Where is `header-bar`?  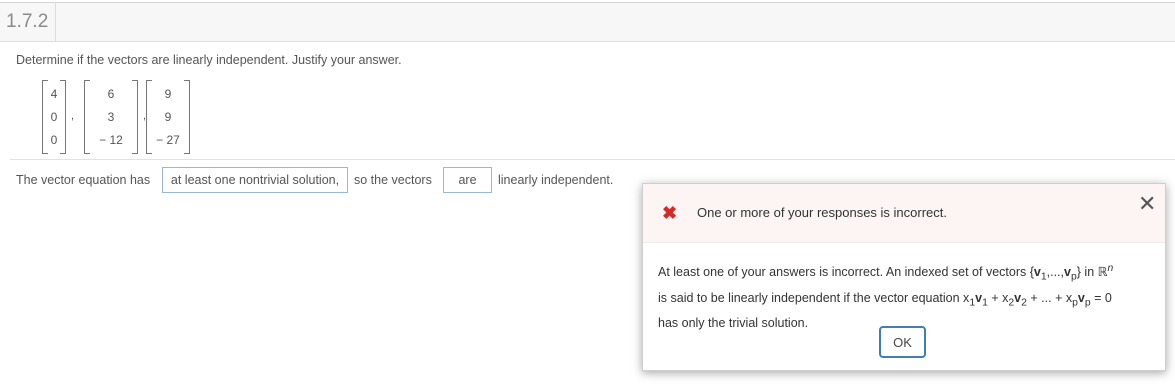 header-bar is located at coordinates (587, 22).